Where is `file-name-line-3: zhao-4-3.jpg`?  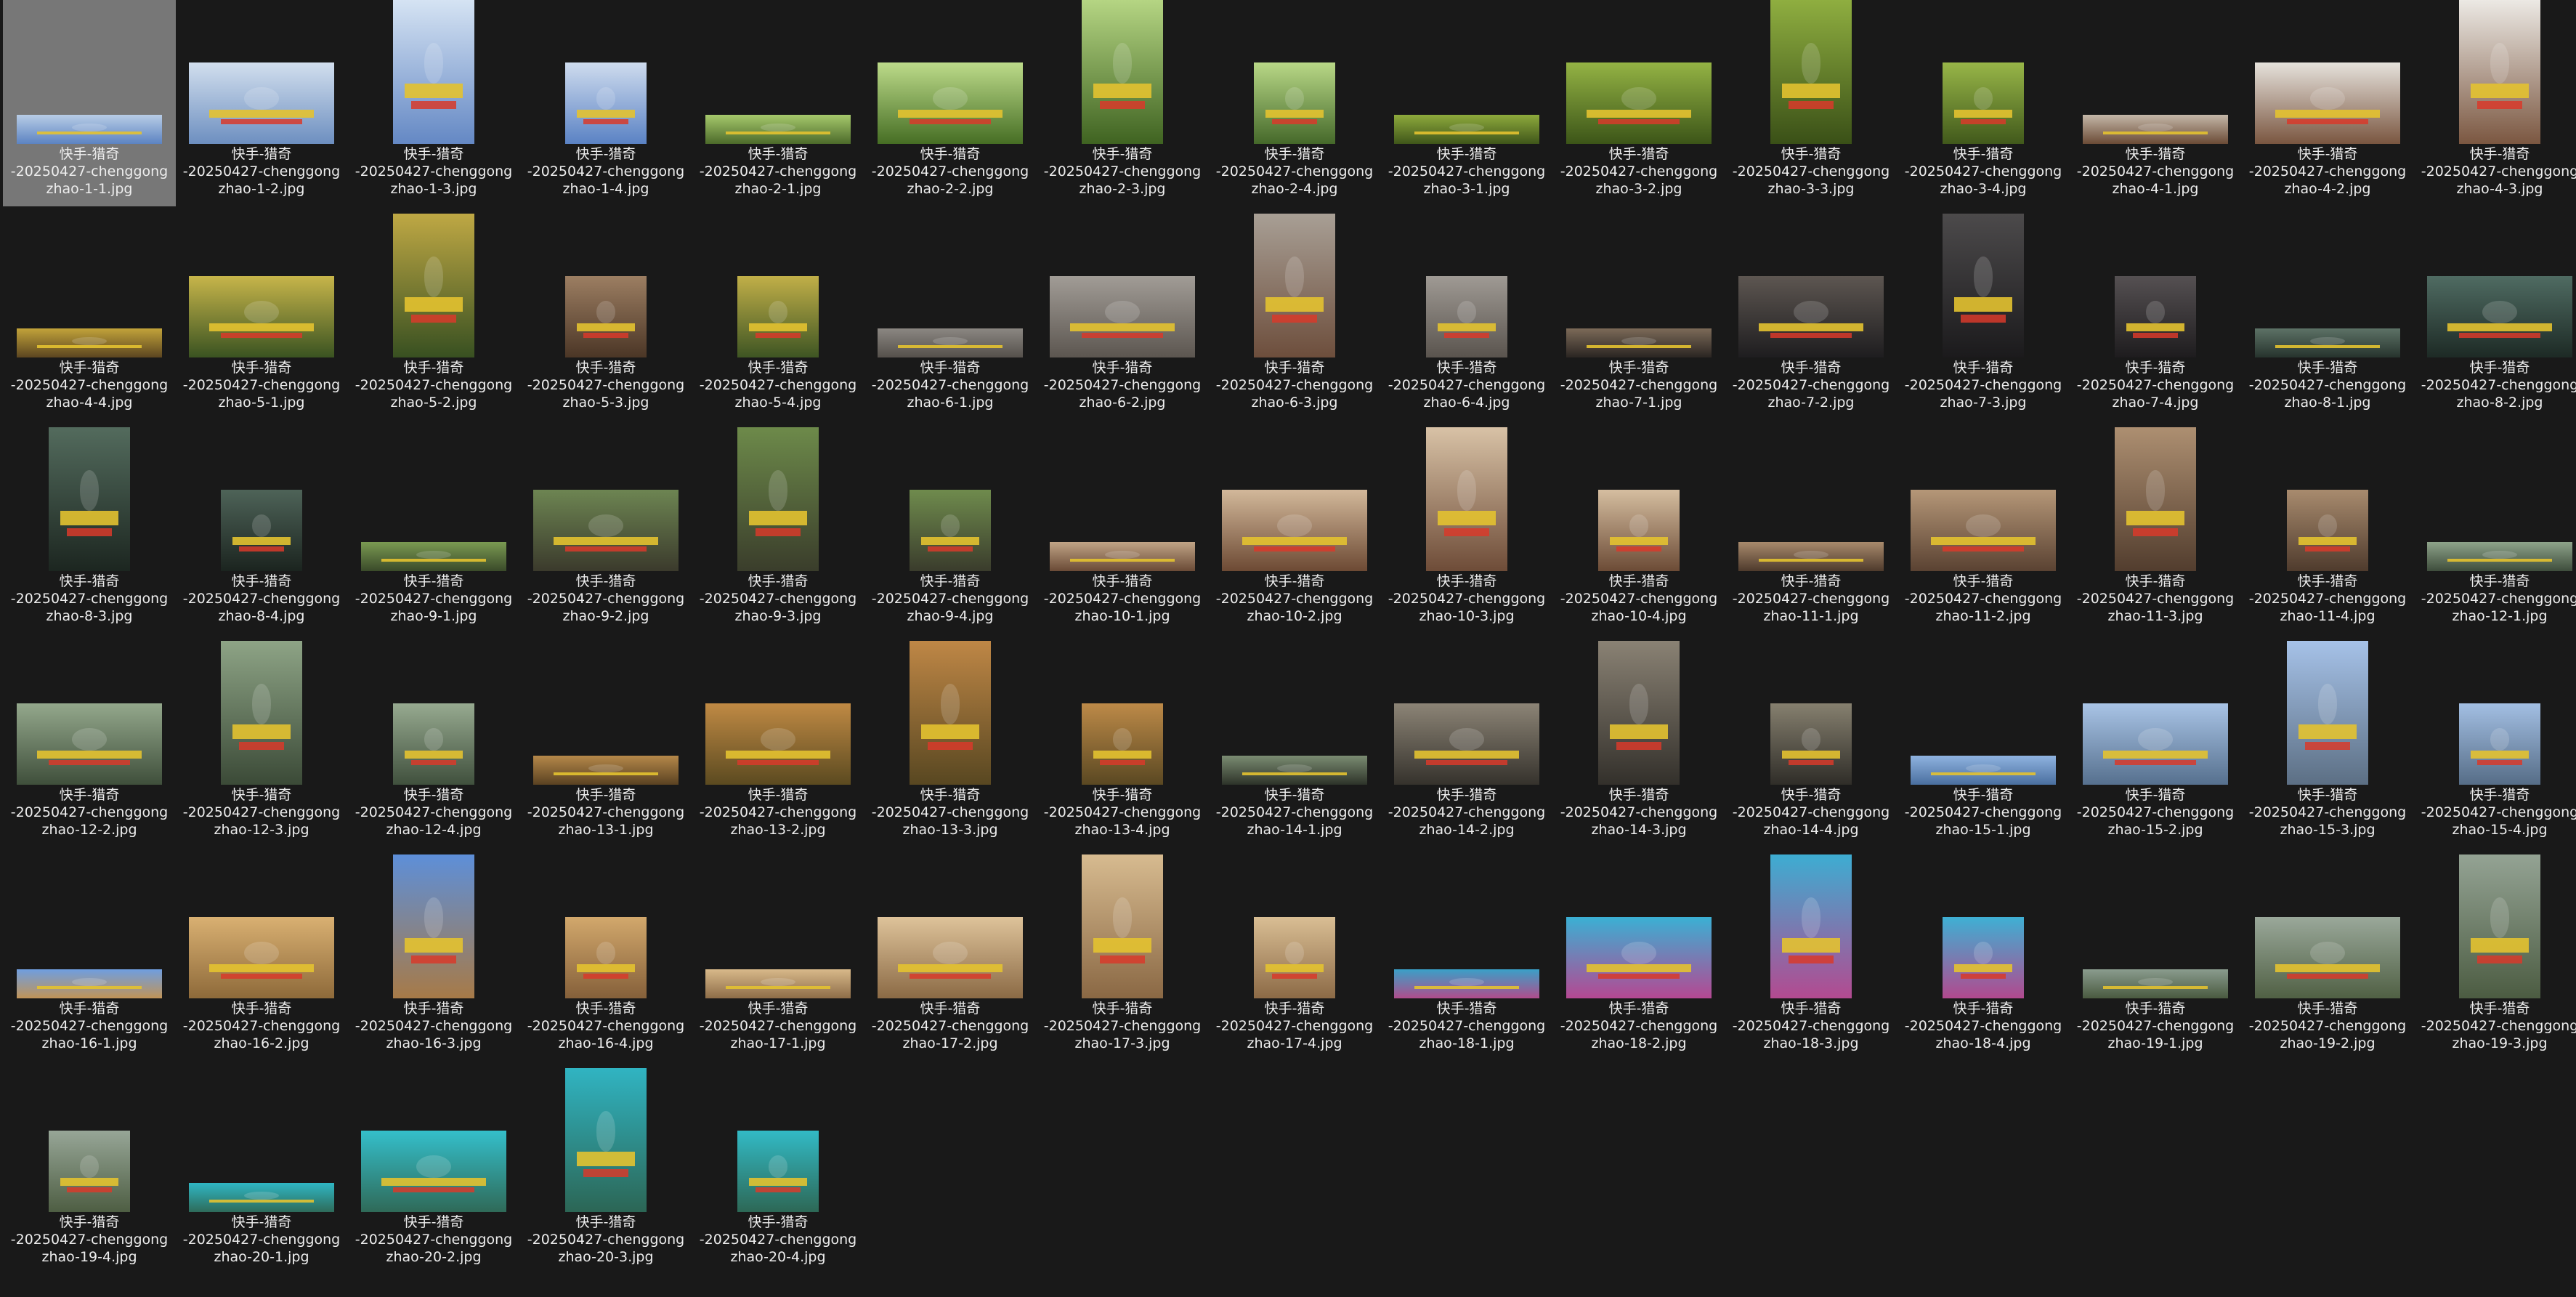 file-name-line-3: zhao-4-3.jpg is located at coordinates (2499, 189).